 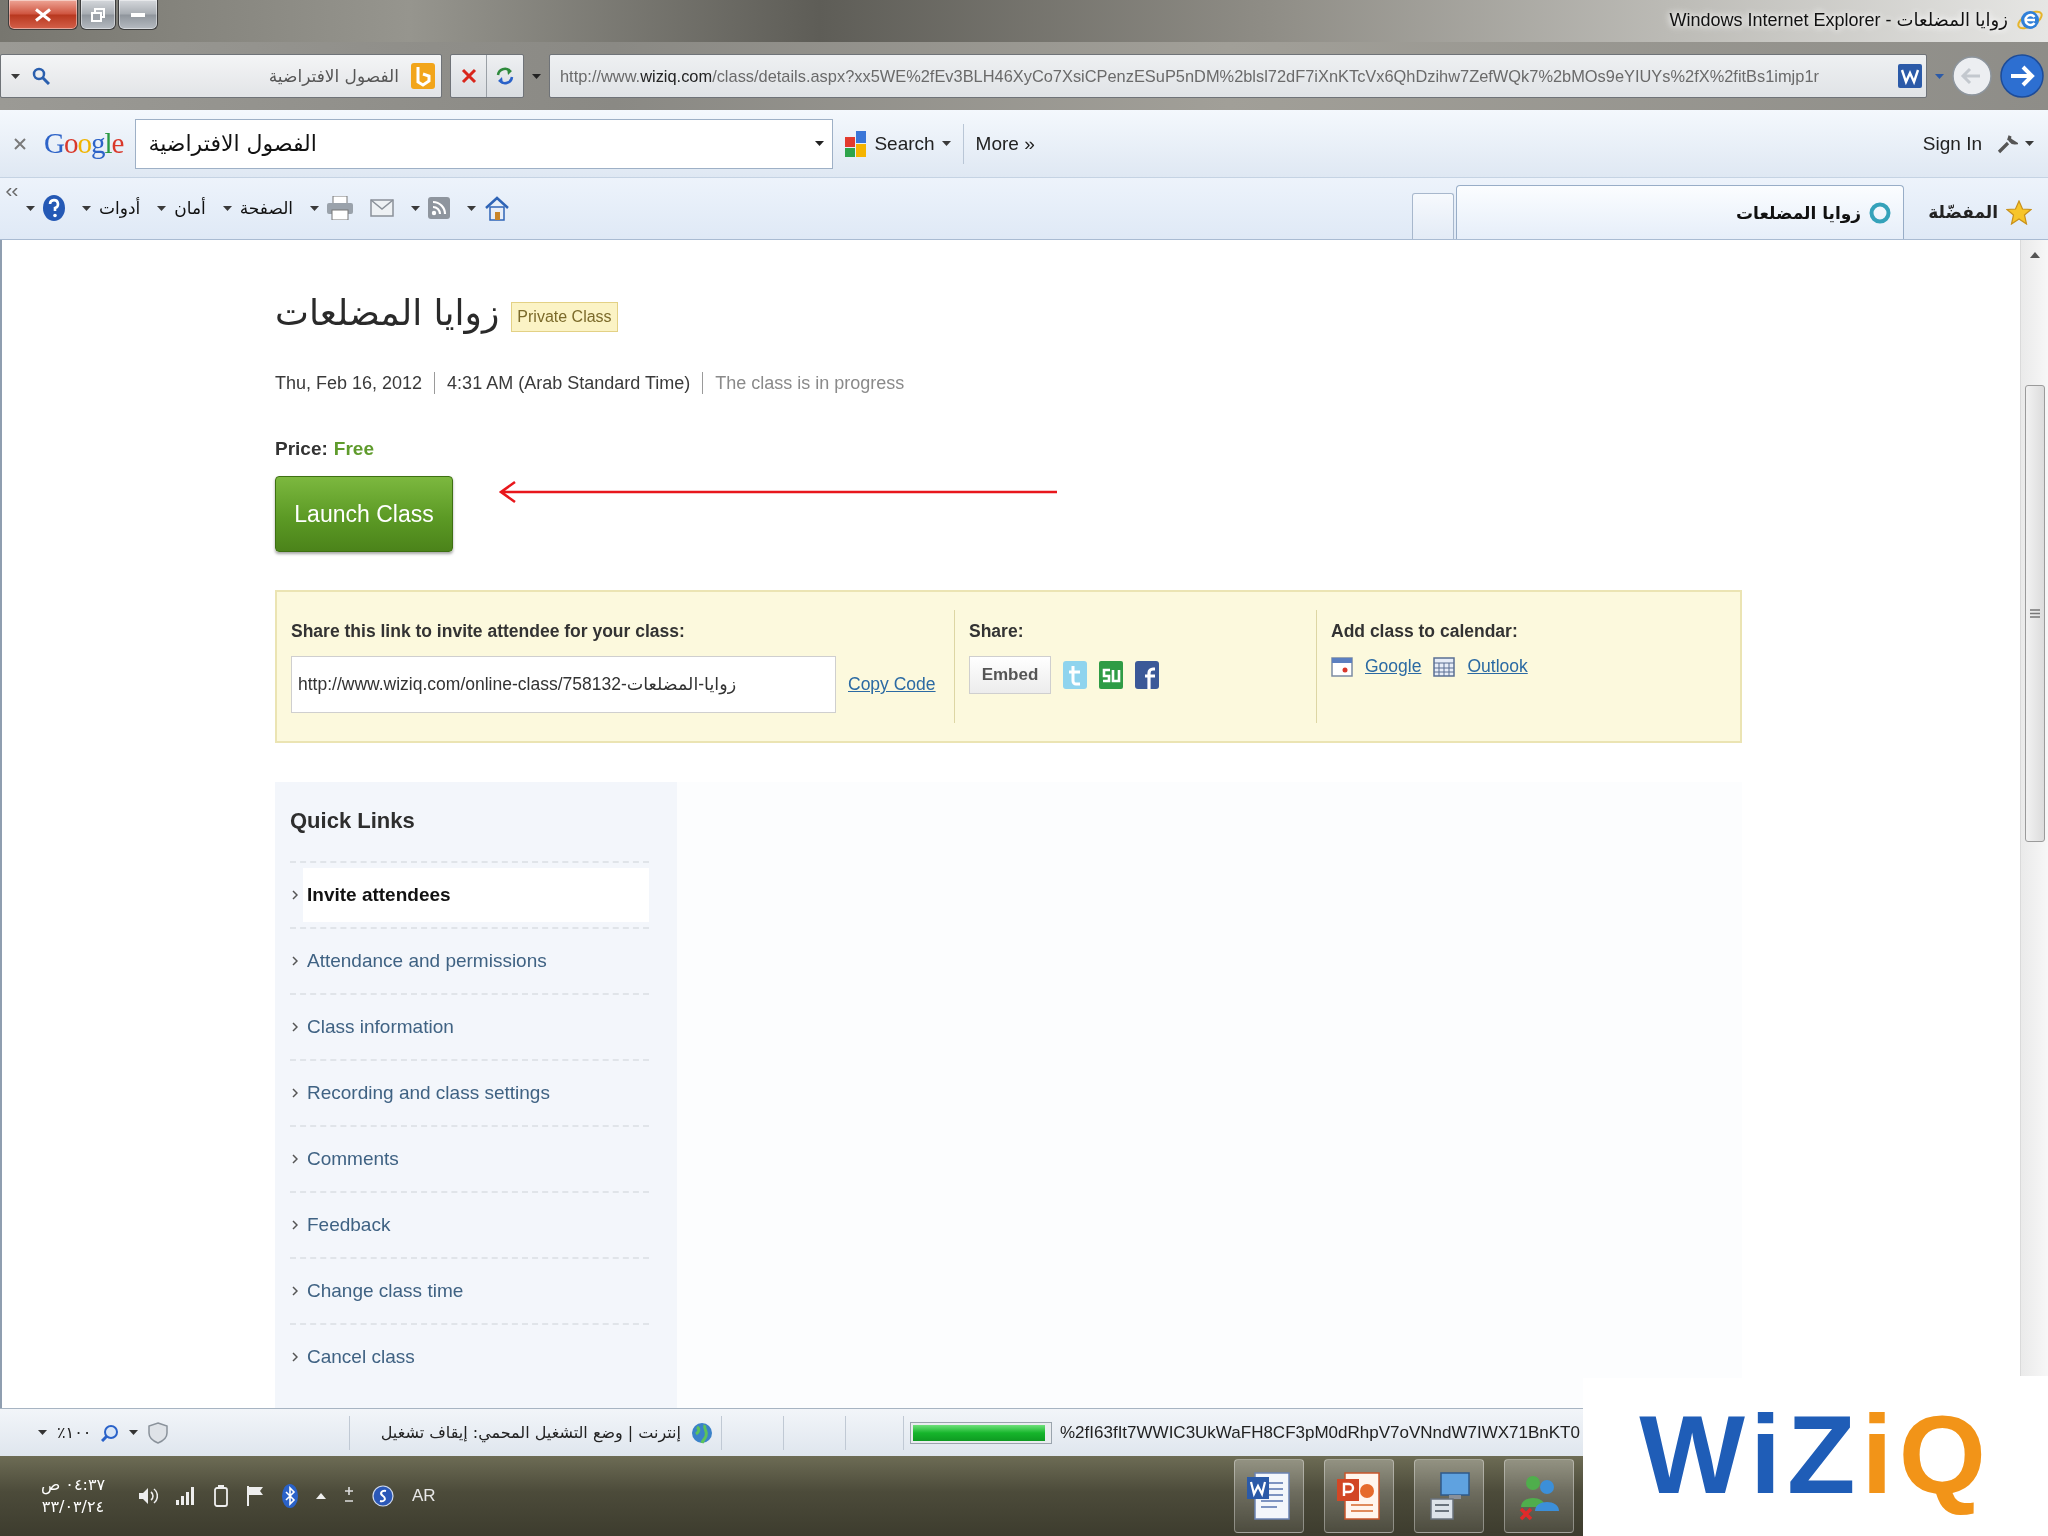 I want to click on share-heading: Share:, so click(x=997, y=631).